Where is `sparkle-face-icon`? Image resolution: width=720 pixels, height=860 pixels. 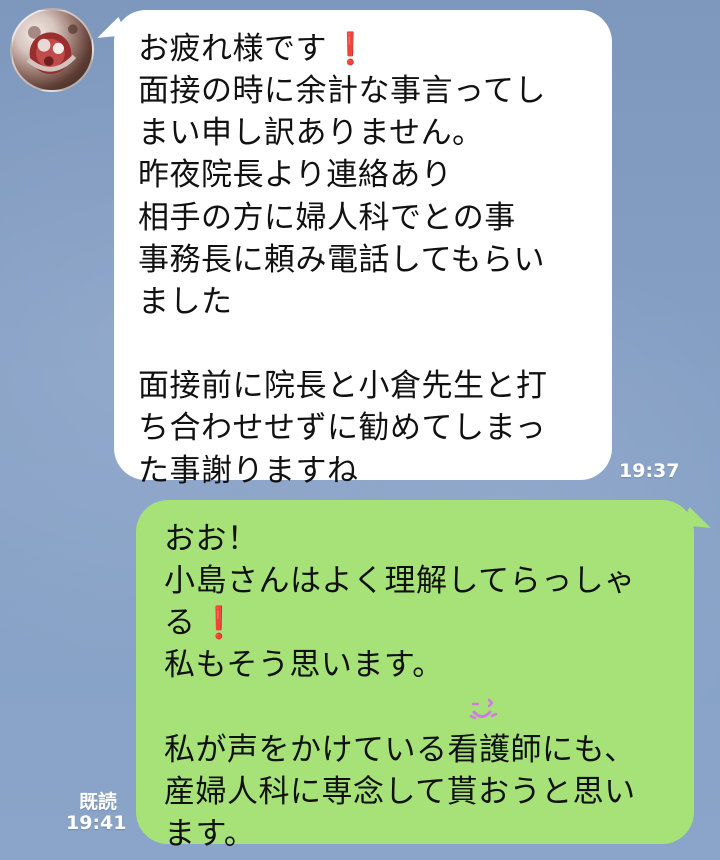 sparkle-face-icon is located at coordinates (483, 685).